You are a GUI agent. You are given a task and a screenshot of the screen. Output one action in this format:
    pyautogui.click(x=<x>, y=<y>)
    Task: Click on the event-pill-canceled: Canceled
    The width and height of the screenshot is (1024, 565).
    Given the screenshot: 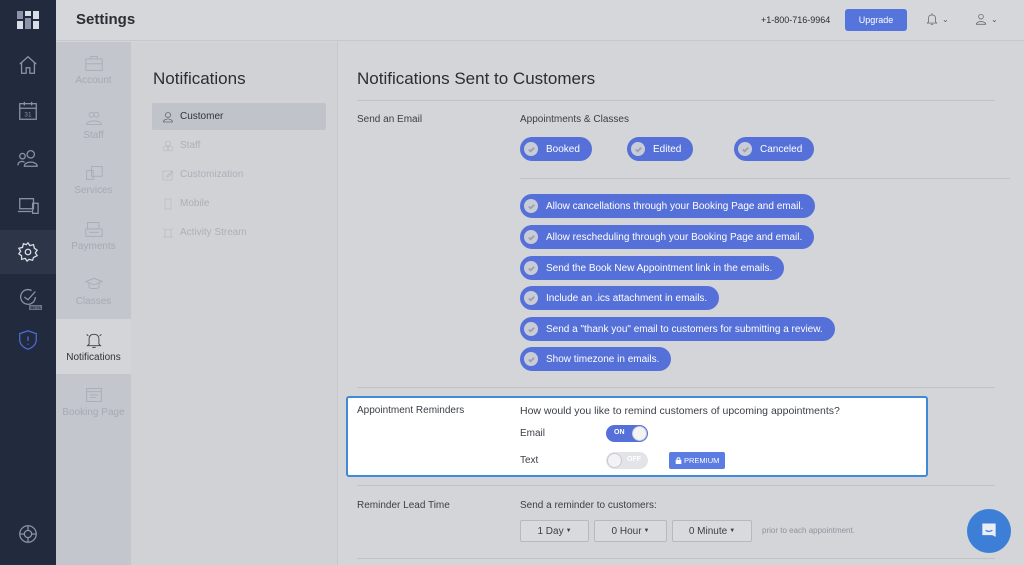 What is the action you would take?
    pyautogui.click(x=774, y=149)
    